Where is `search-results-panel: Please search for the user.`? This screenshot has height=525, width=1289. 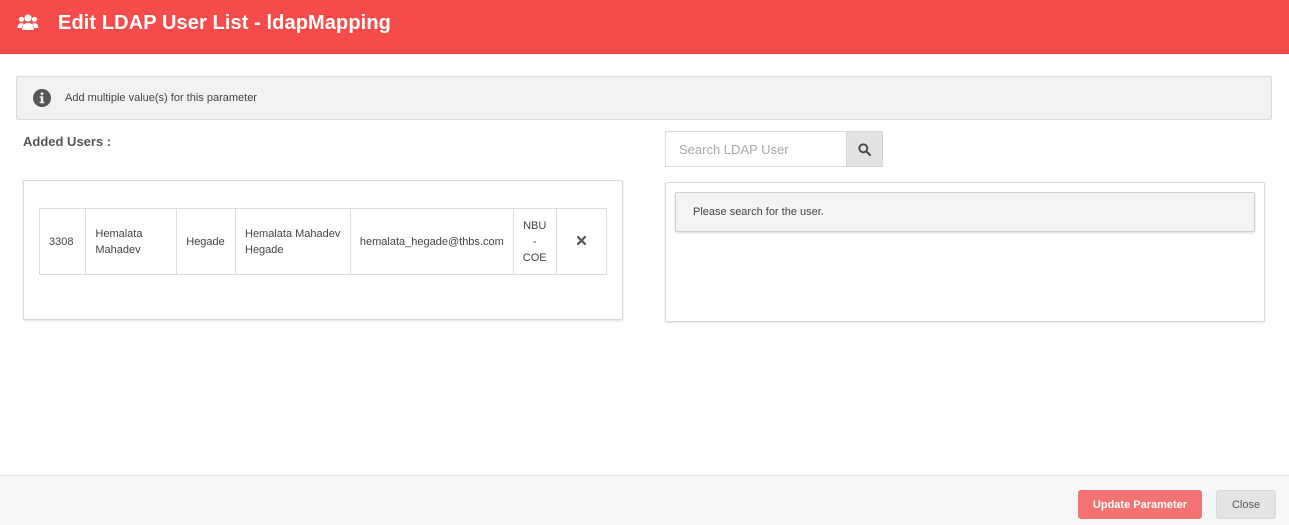 search-results-panel: Please search for the user. is located at coordinates (965, 252).